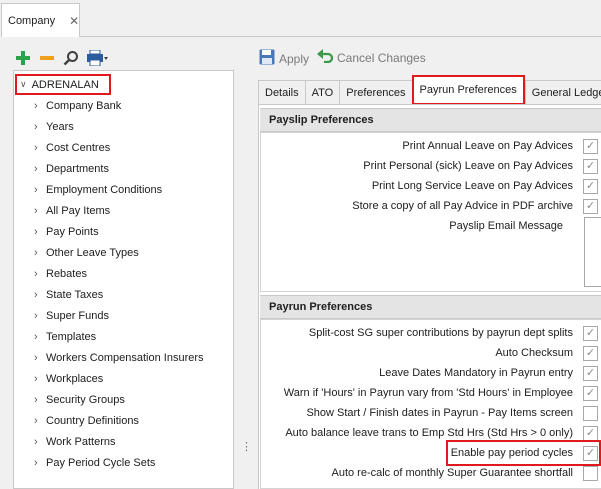 This screenshot has width=601, height=489. What do you see at coordinates (123, 210) in the screenshot?
I see `tree-item-all-pay-items: › All Pay Items` at bounding box center [123, 210].